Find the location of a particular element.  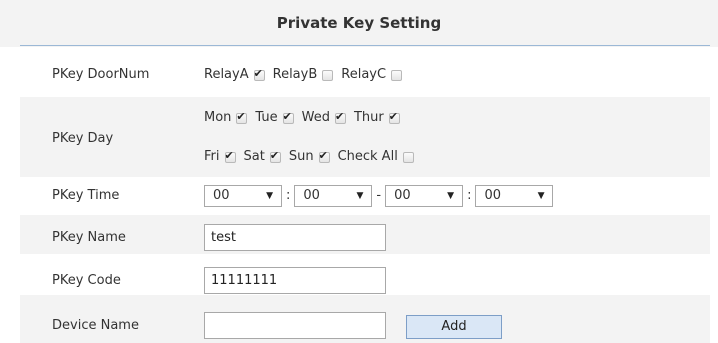

day-wed-label: Wed is located at coordinates (315, 117).